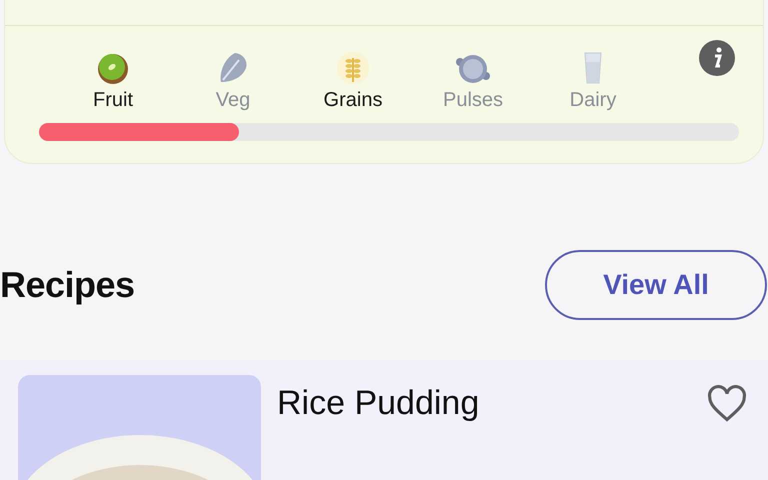  I want to click on info-icon, so click(717, 58).